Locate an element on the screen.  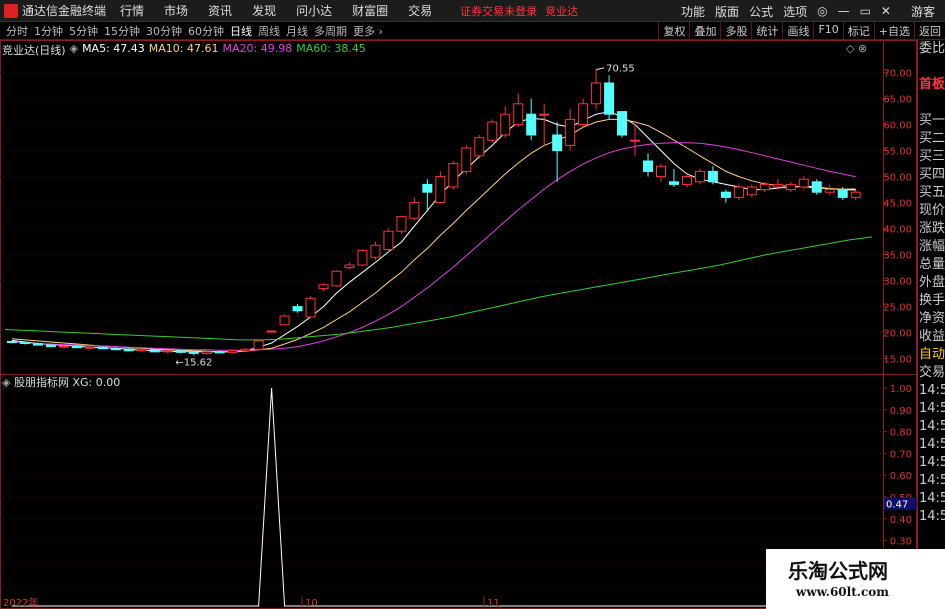
side-row: 外盘 is located at coordinates (932, 282).